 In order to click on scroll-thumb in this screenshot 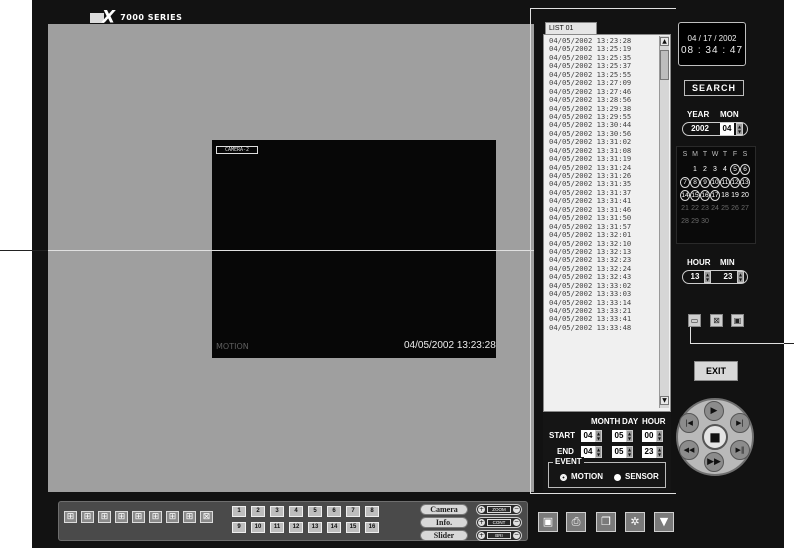, I will do `click(664, 65)`.